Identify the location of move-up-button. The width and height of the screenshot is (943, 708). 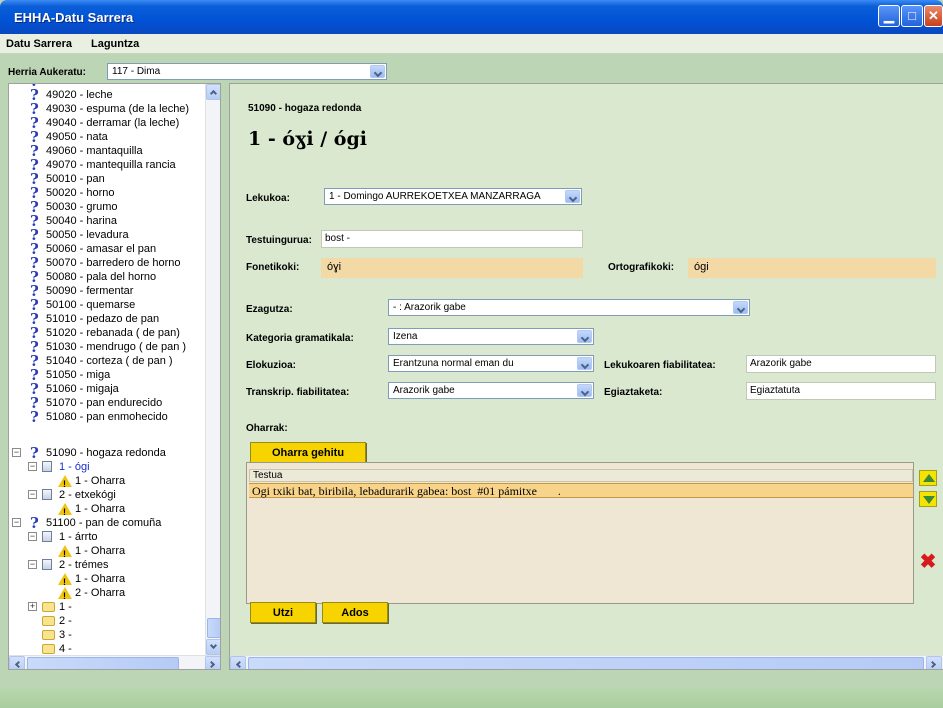
(928, 478).